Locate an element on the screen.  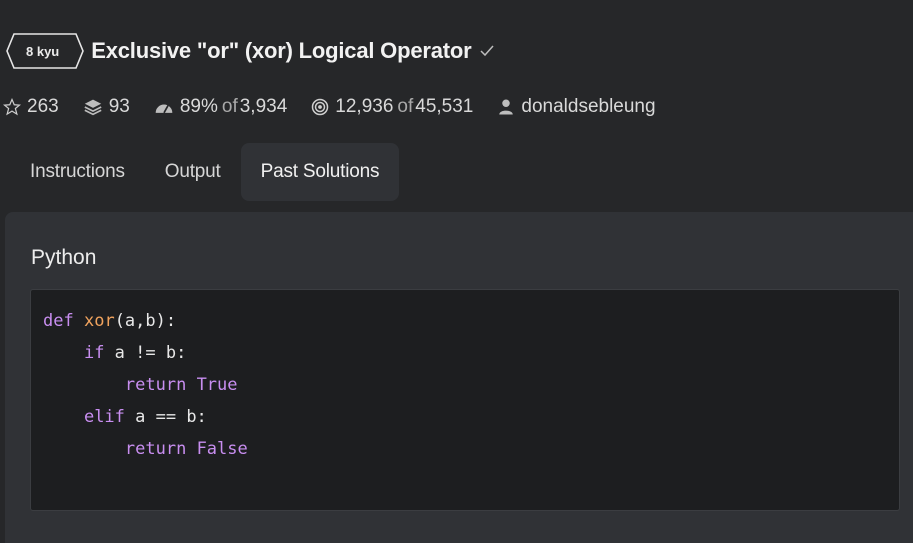
stars-stat: 263 is located at coordinates (31, 107).